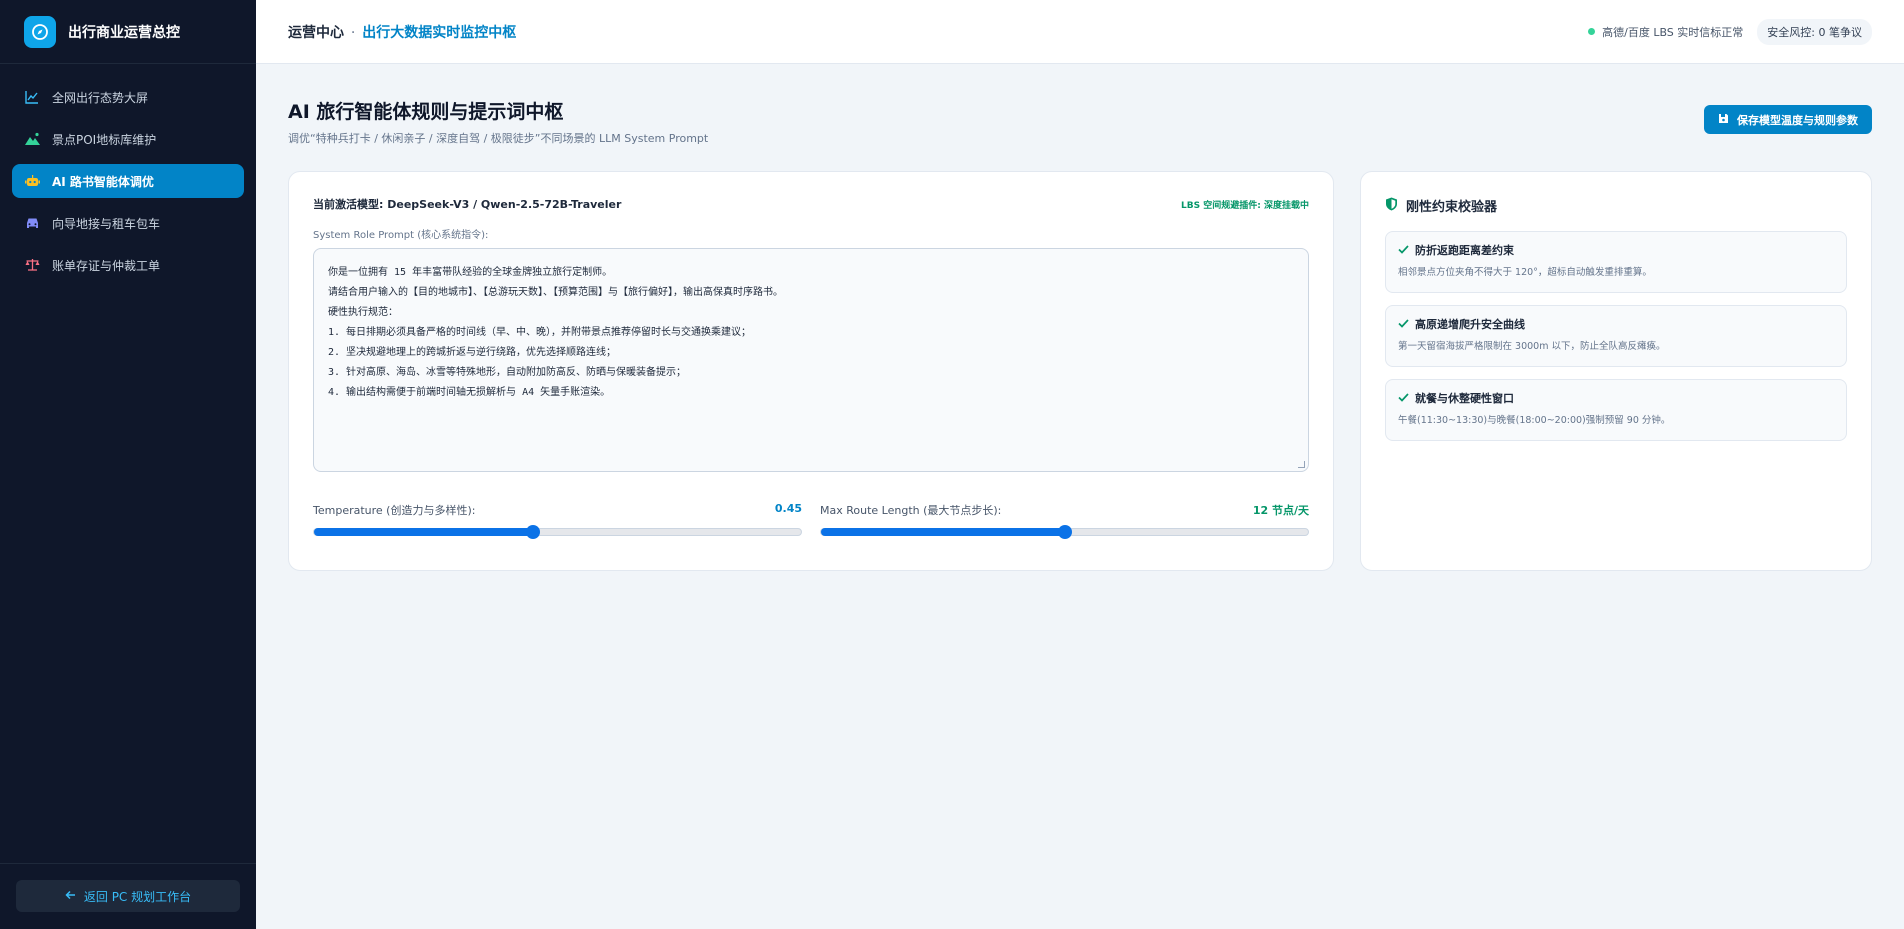 This screenshot has height=929, width=1904. What do you see at coordinates (1464, 398) in the screenshot?
I see `rule-title: 就餐与休整硬性窗口` at bounding box center [1464, 398].